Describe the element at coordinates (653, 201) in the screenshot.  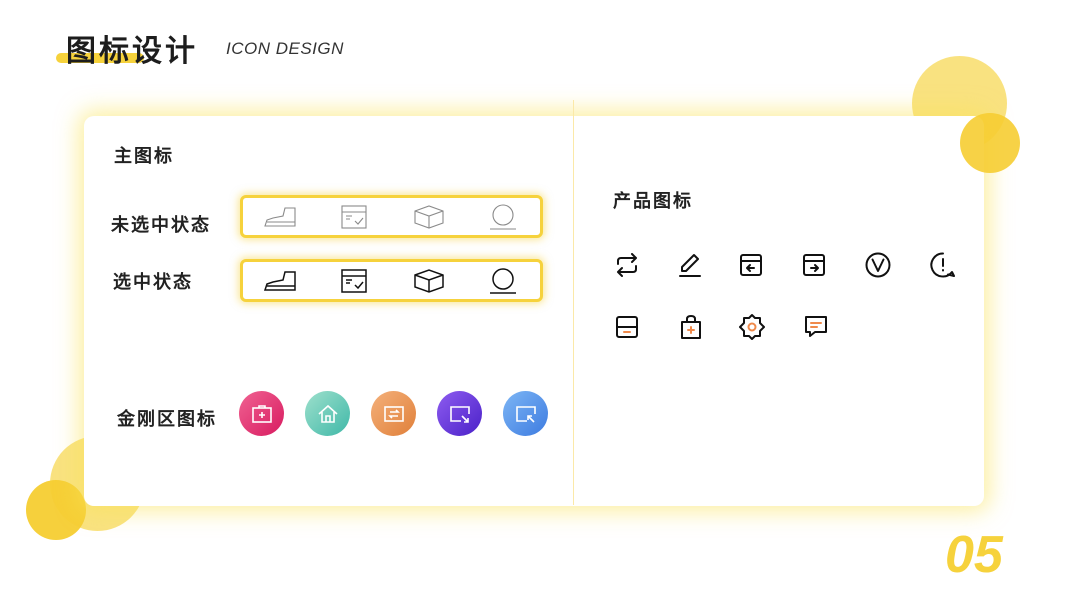
I see `product-icons-label: 产品图标` at that location.